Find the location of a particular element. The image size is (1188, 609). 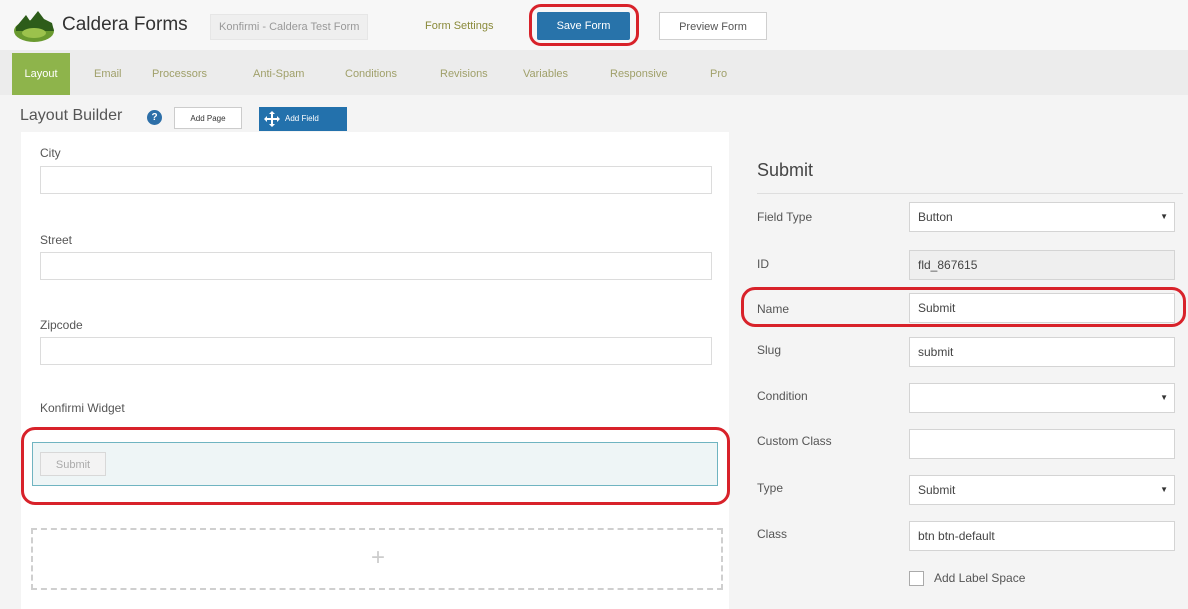

custom-class-field is located at coordinates (1042, 444).